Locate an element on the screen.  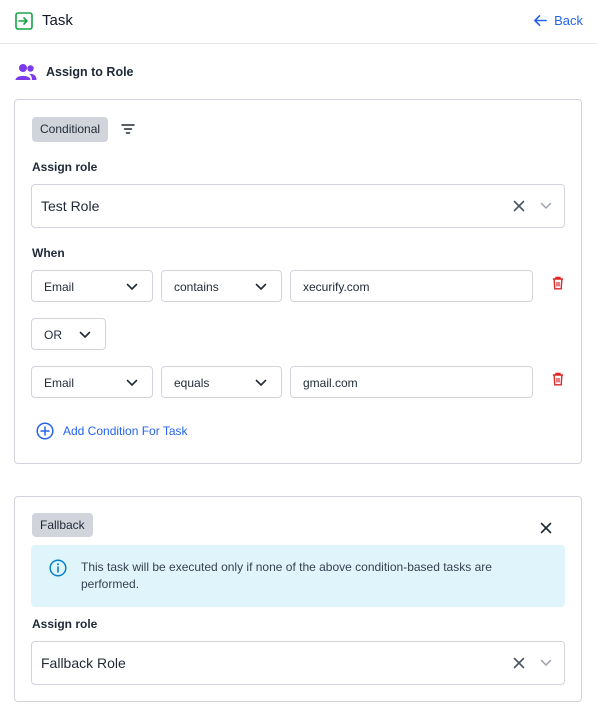
conditional-badge: Conditional is located at coordinates (70, 129).